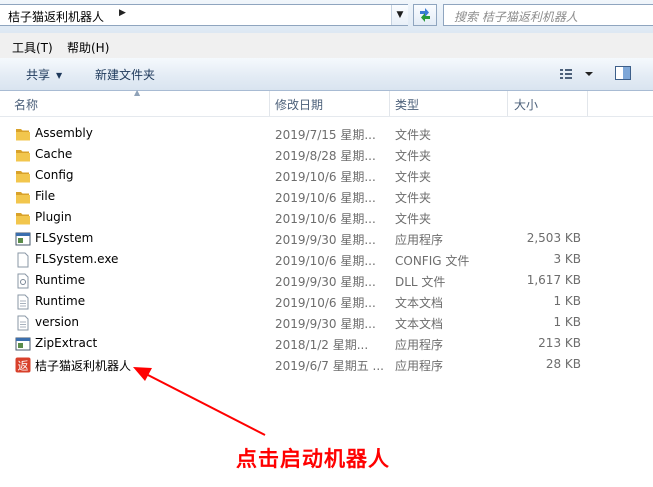 The image size is (653, 487). I want to click on robot-app-icon: 返, so click(23, 365).